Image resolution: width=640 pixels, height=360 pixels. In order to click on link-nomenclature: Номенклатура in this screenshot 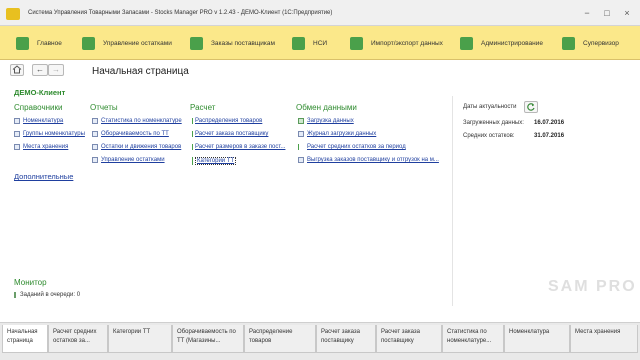, I will do `click(38, 121)`.